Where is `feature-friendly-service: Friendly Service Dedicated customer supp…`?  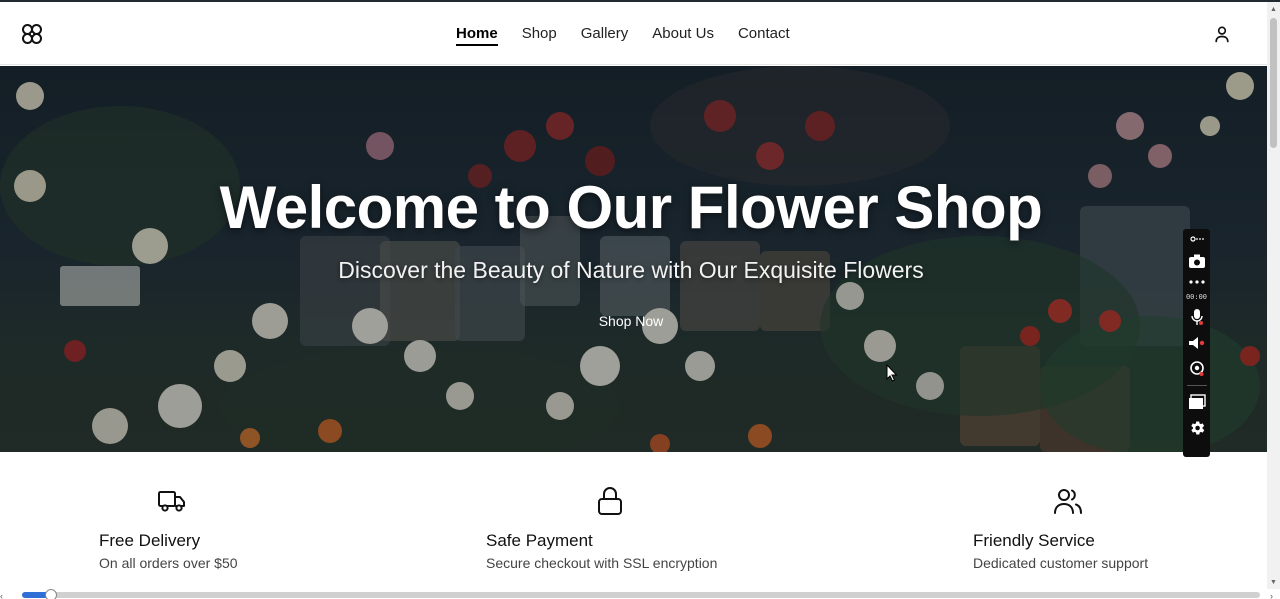 feature-friendly-service: Friendly Service Dedicated customer supp… is located at coordinates (1060, 528).